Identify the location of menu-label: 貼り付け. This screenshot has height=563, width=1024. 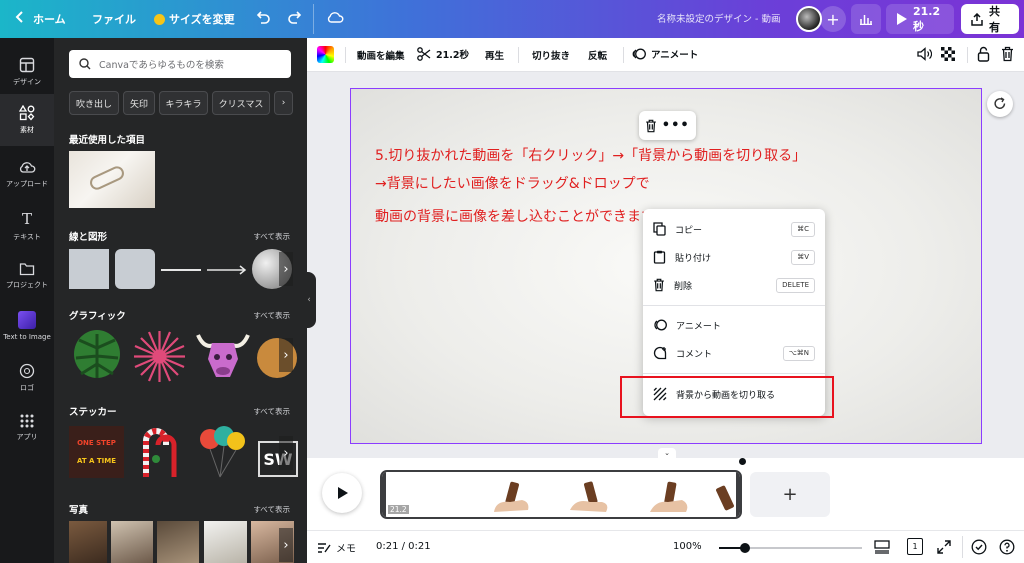
(693, 258).